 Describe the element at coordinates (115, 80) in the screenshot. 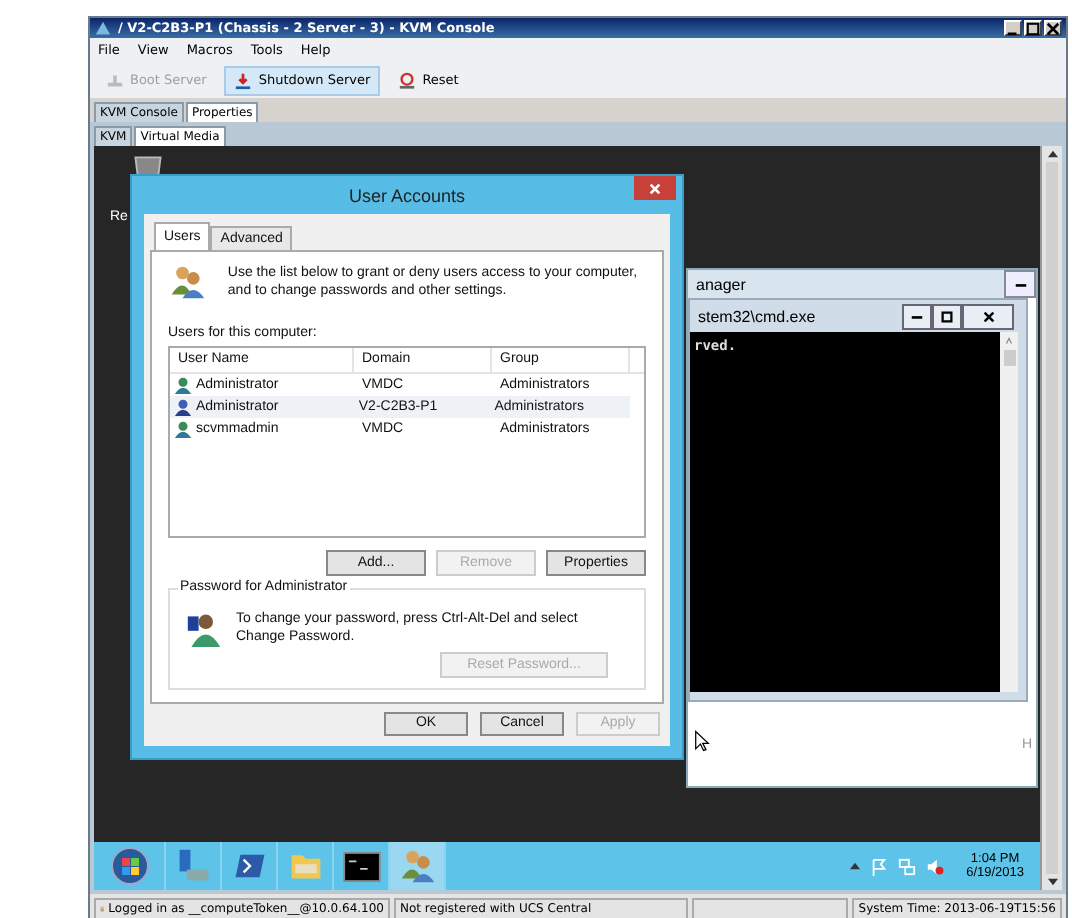

I see `boot-icon` at that location.